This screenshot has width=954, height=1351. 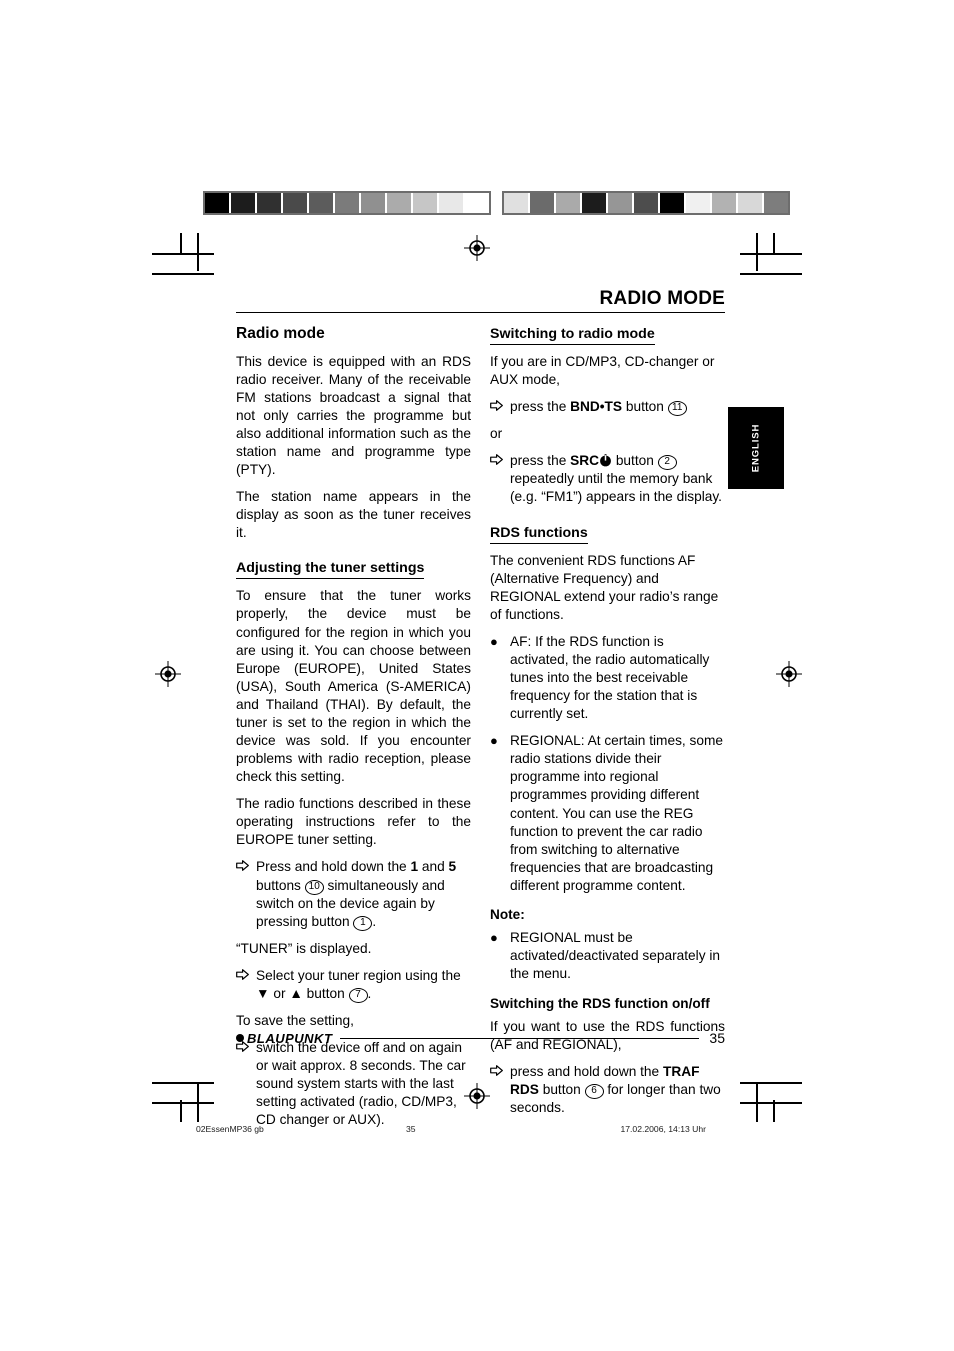 What do you see at coordinates (496, 434) in the screenshot?
I see `paragraph-or: or` at bounding box center [496, 434].